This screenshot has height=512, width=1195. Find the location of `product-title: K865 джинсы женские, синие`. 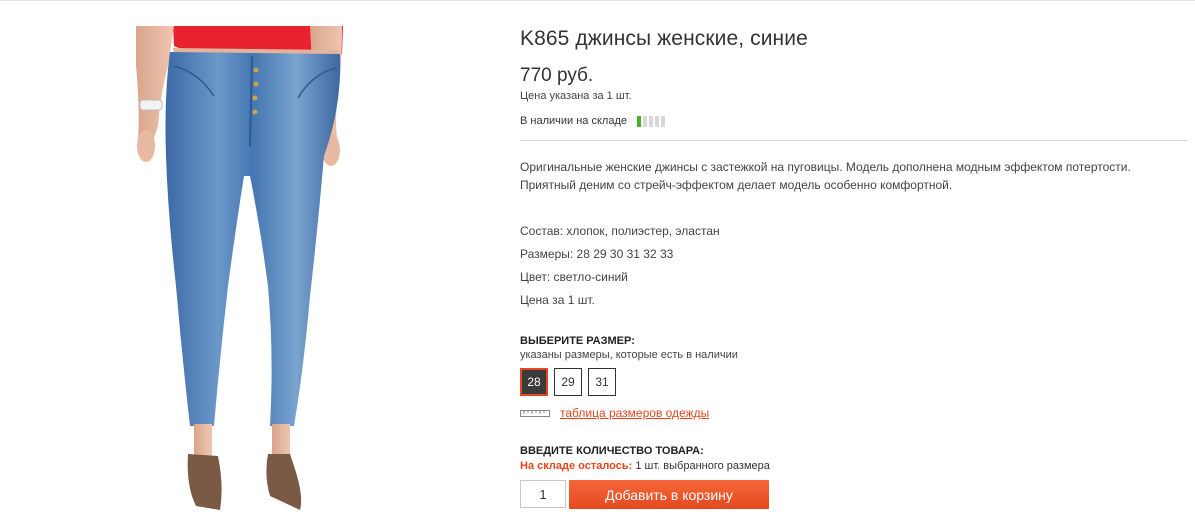

product-title: K865 джинсы женские, синие is located at coordinates (664, 38).